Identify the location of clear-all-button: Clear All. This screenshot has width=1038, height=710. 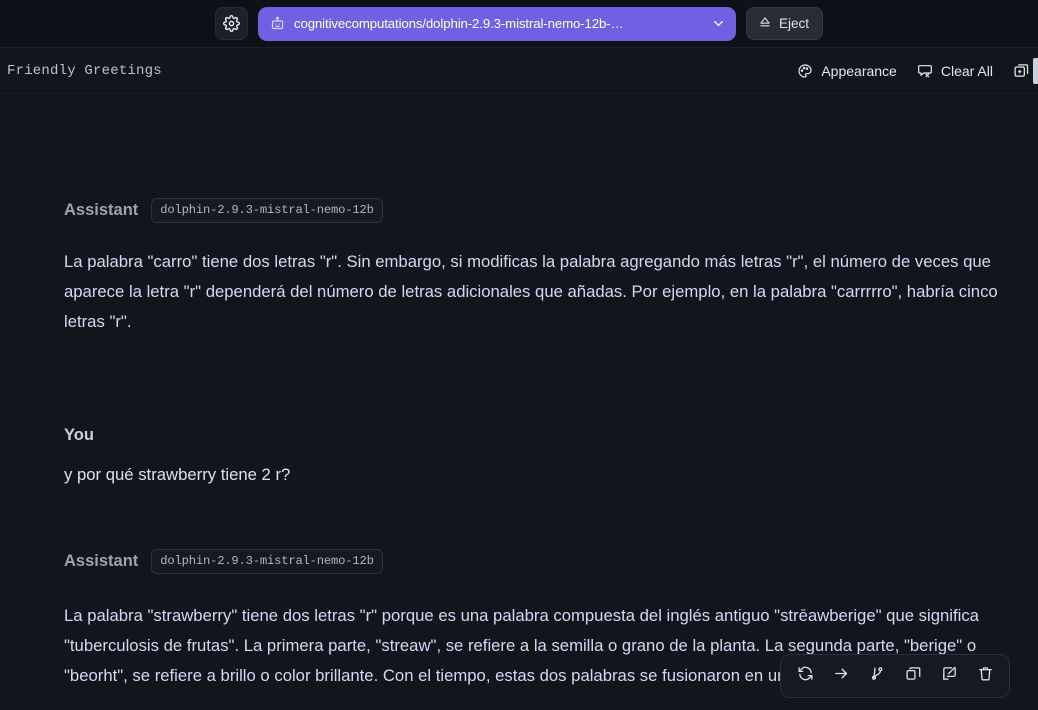
(955, 71).